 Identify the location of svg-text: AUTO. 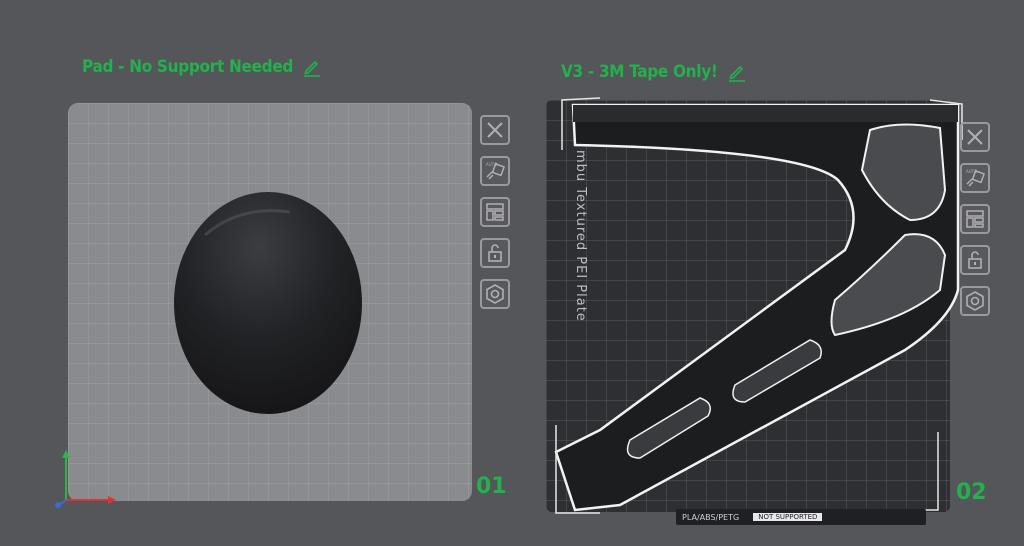
(971, 171).